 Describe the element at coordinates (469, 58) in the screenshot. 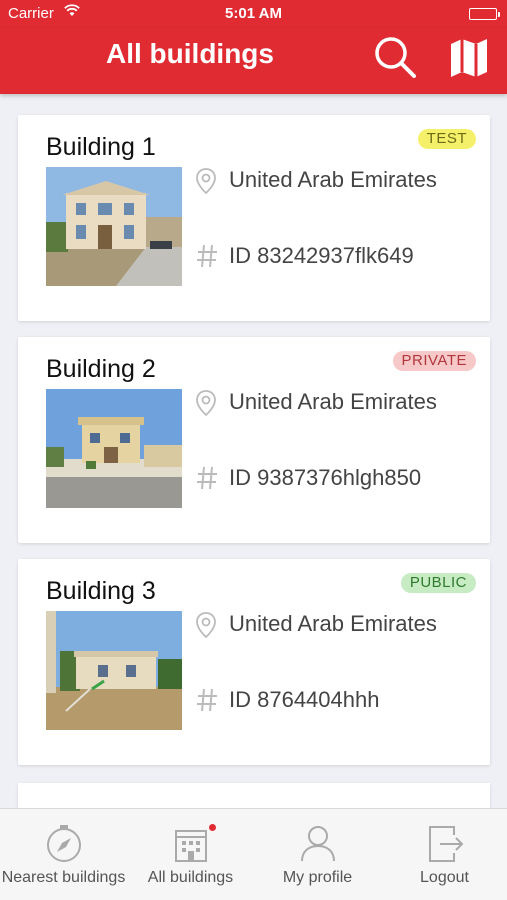

I see `map-icon` at that location.